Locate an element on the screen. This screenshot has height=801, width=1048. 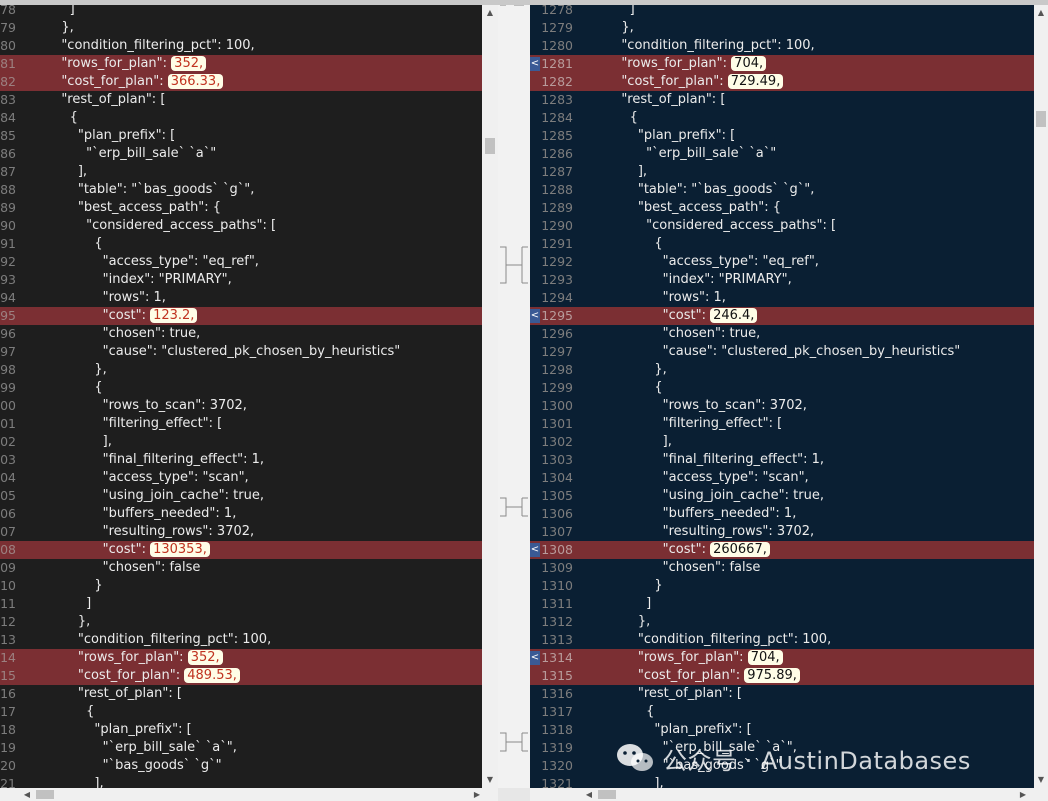
code-line: 21 ], is located at coordinates (241, 781).